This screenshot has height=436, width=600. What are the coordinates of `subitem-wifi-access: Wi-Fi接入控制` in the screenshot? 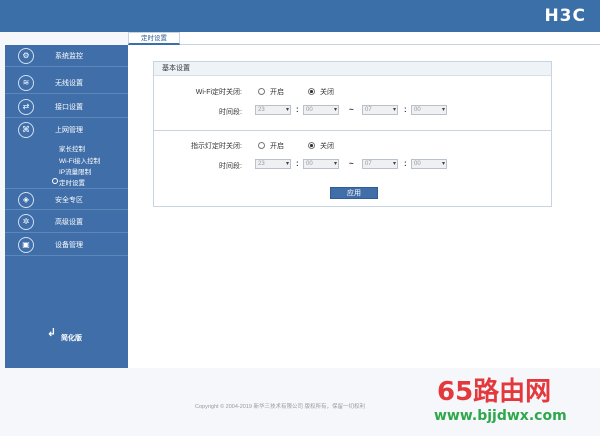 It's located at (79, 160).